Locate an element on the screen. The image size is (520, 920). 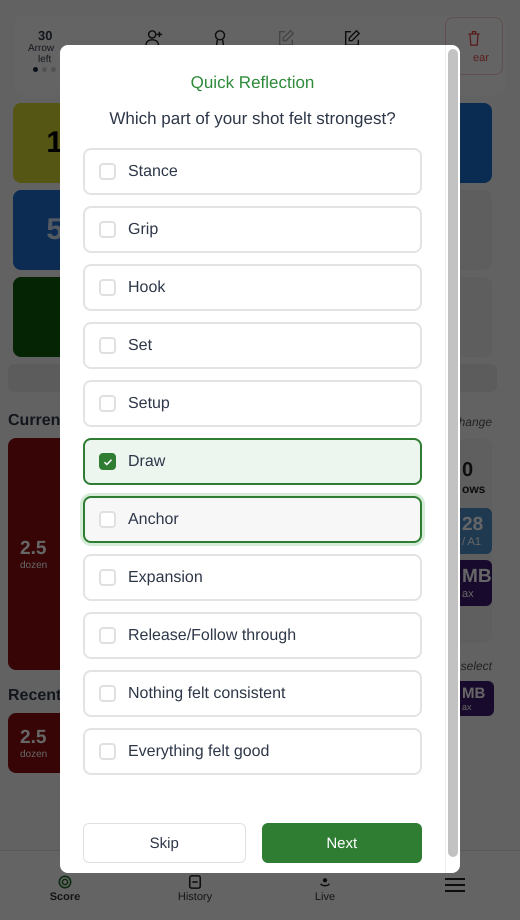
target-icon is located at coordinates (65, 882).